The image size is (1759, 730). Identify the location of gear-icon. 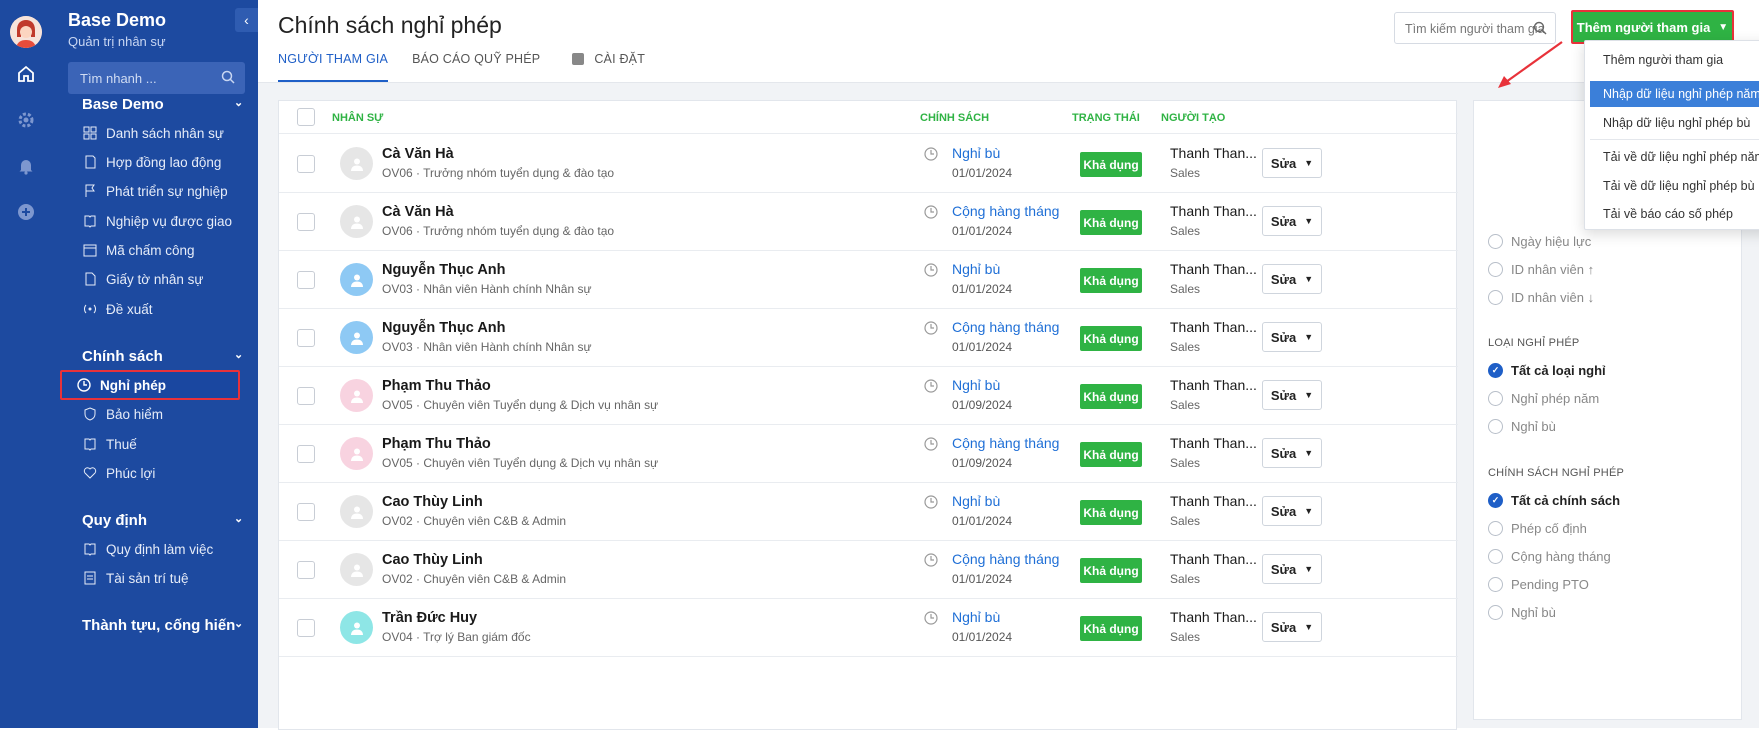
(26, 120).